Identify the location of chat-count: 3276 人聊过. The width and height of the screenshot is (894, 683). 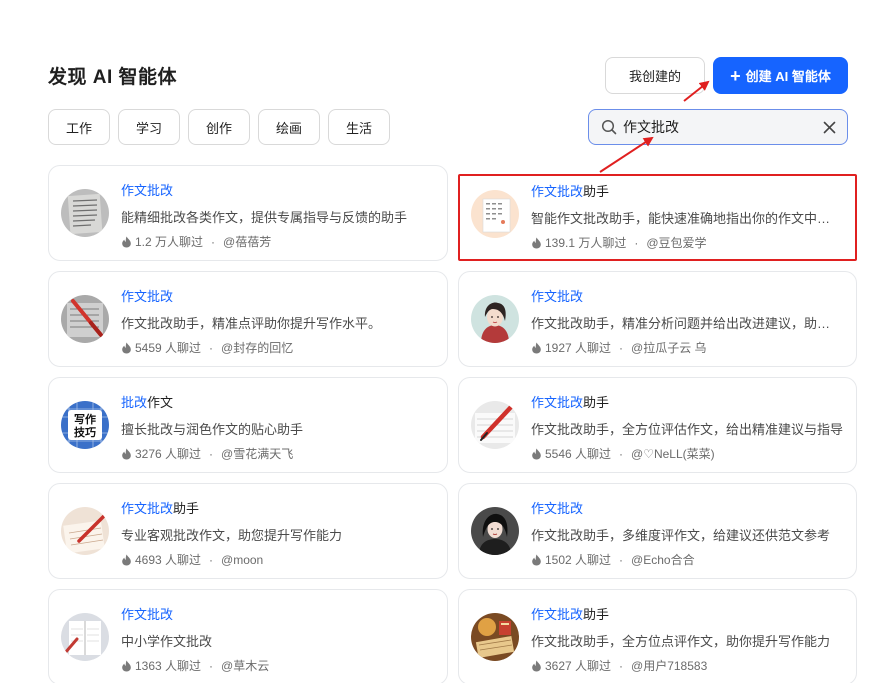
(168, 454).